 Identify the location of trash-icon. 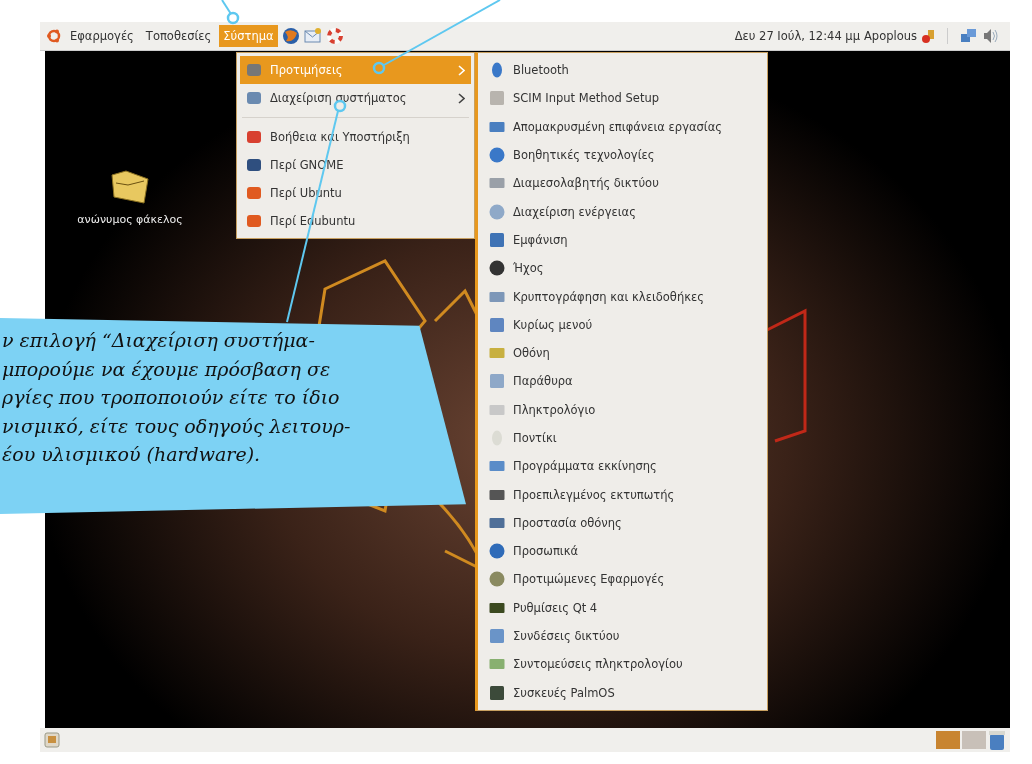
(997, 740).